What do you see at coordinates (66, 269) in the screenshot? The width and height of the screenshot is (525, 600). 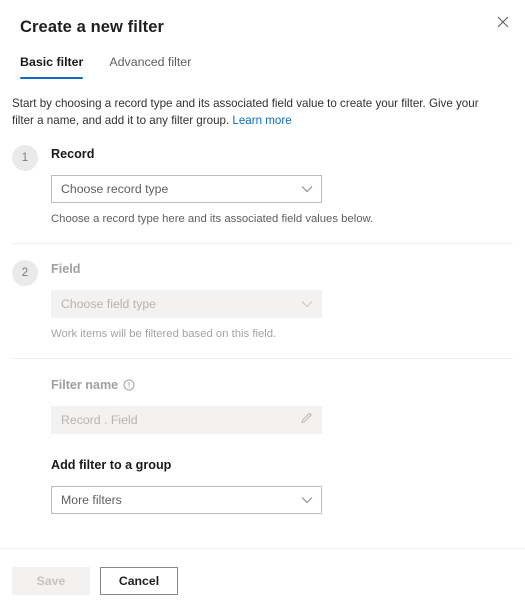 I see `field-label: Field` at bounding box center [66, 269].